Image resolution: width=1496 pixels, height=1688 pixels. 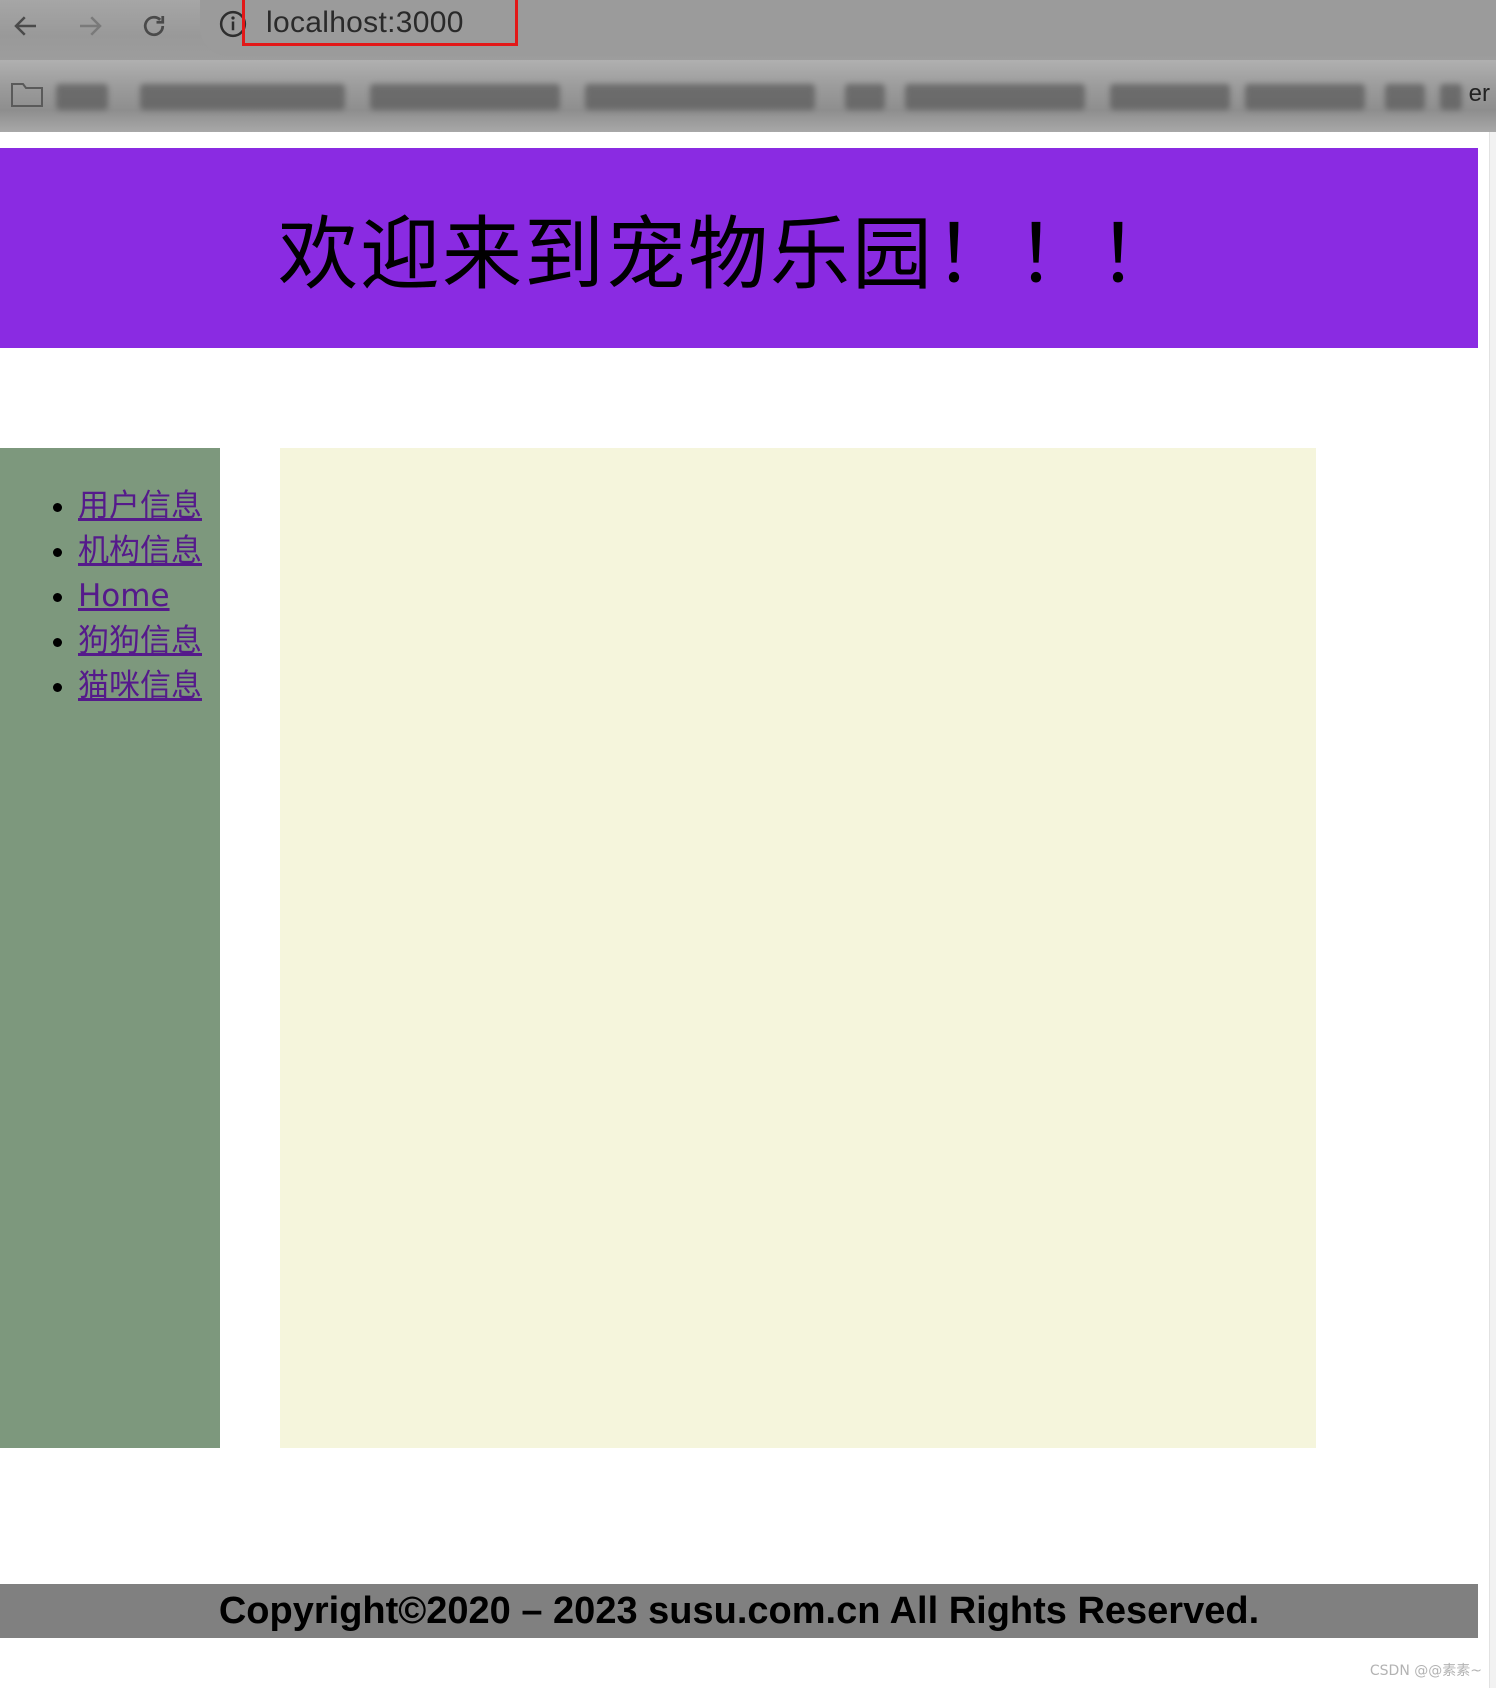 I want to click on arrow-right-icon, so click(x=91, y=26).